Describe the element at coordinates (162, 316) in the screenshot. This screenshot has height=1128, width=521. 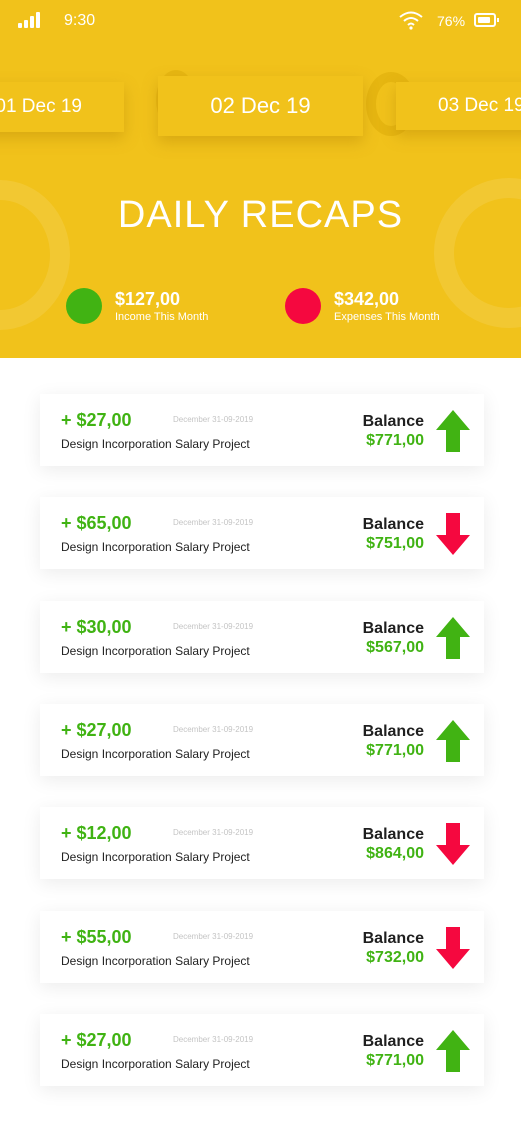
I see `income-label: Income This Month` at that location.